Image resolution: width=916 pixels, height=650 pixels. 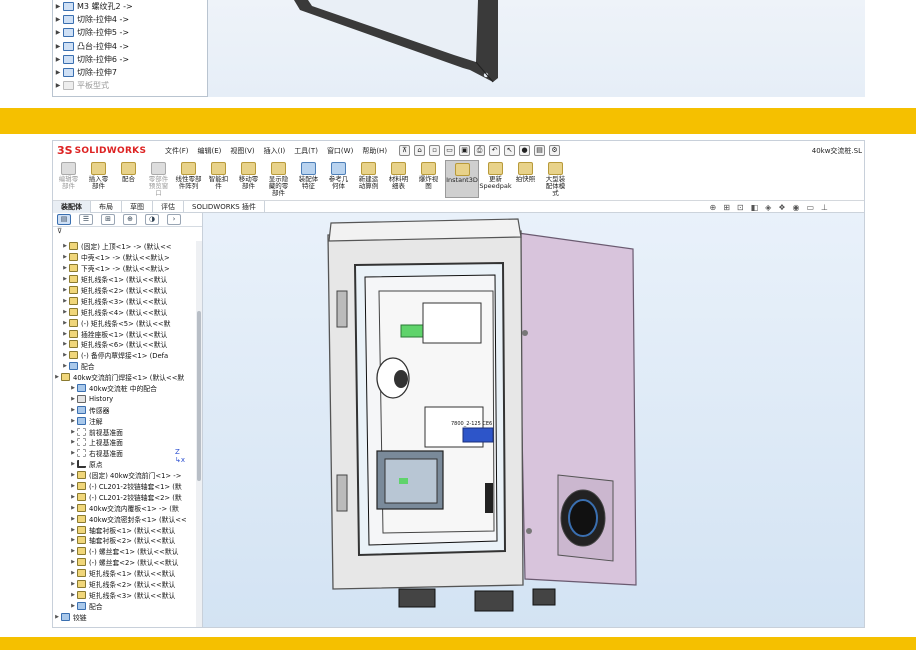 I want to click on configuration-tab-icon: ⊞, so click(x=108, y=219).